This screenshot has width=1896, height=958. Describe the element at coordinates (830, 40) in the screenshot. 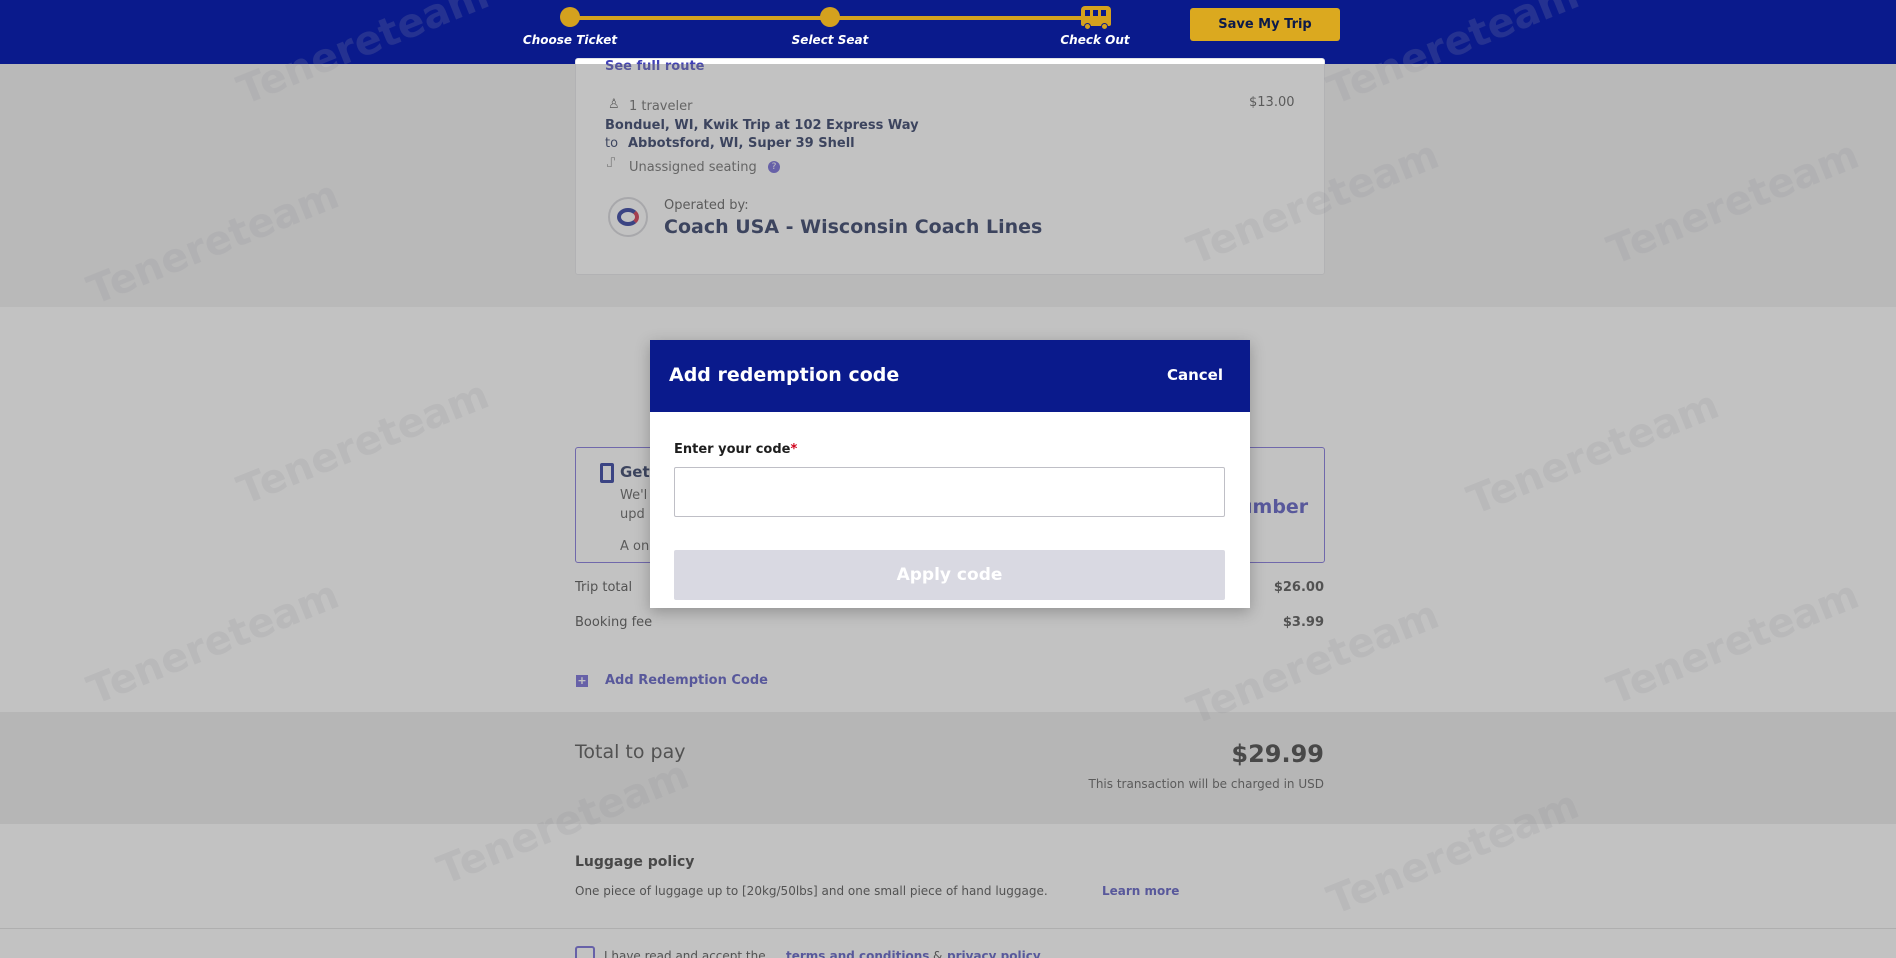

I see `step-label-select-seat: Select Seat` at that location.